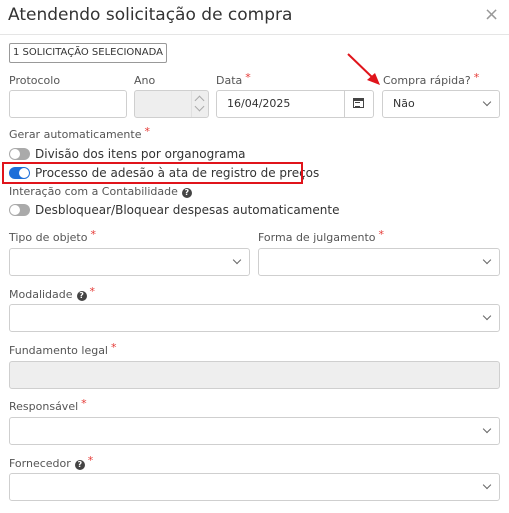 The image size is (509, 513). I want to click on data-label: Data *, so click(233, 79).